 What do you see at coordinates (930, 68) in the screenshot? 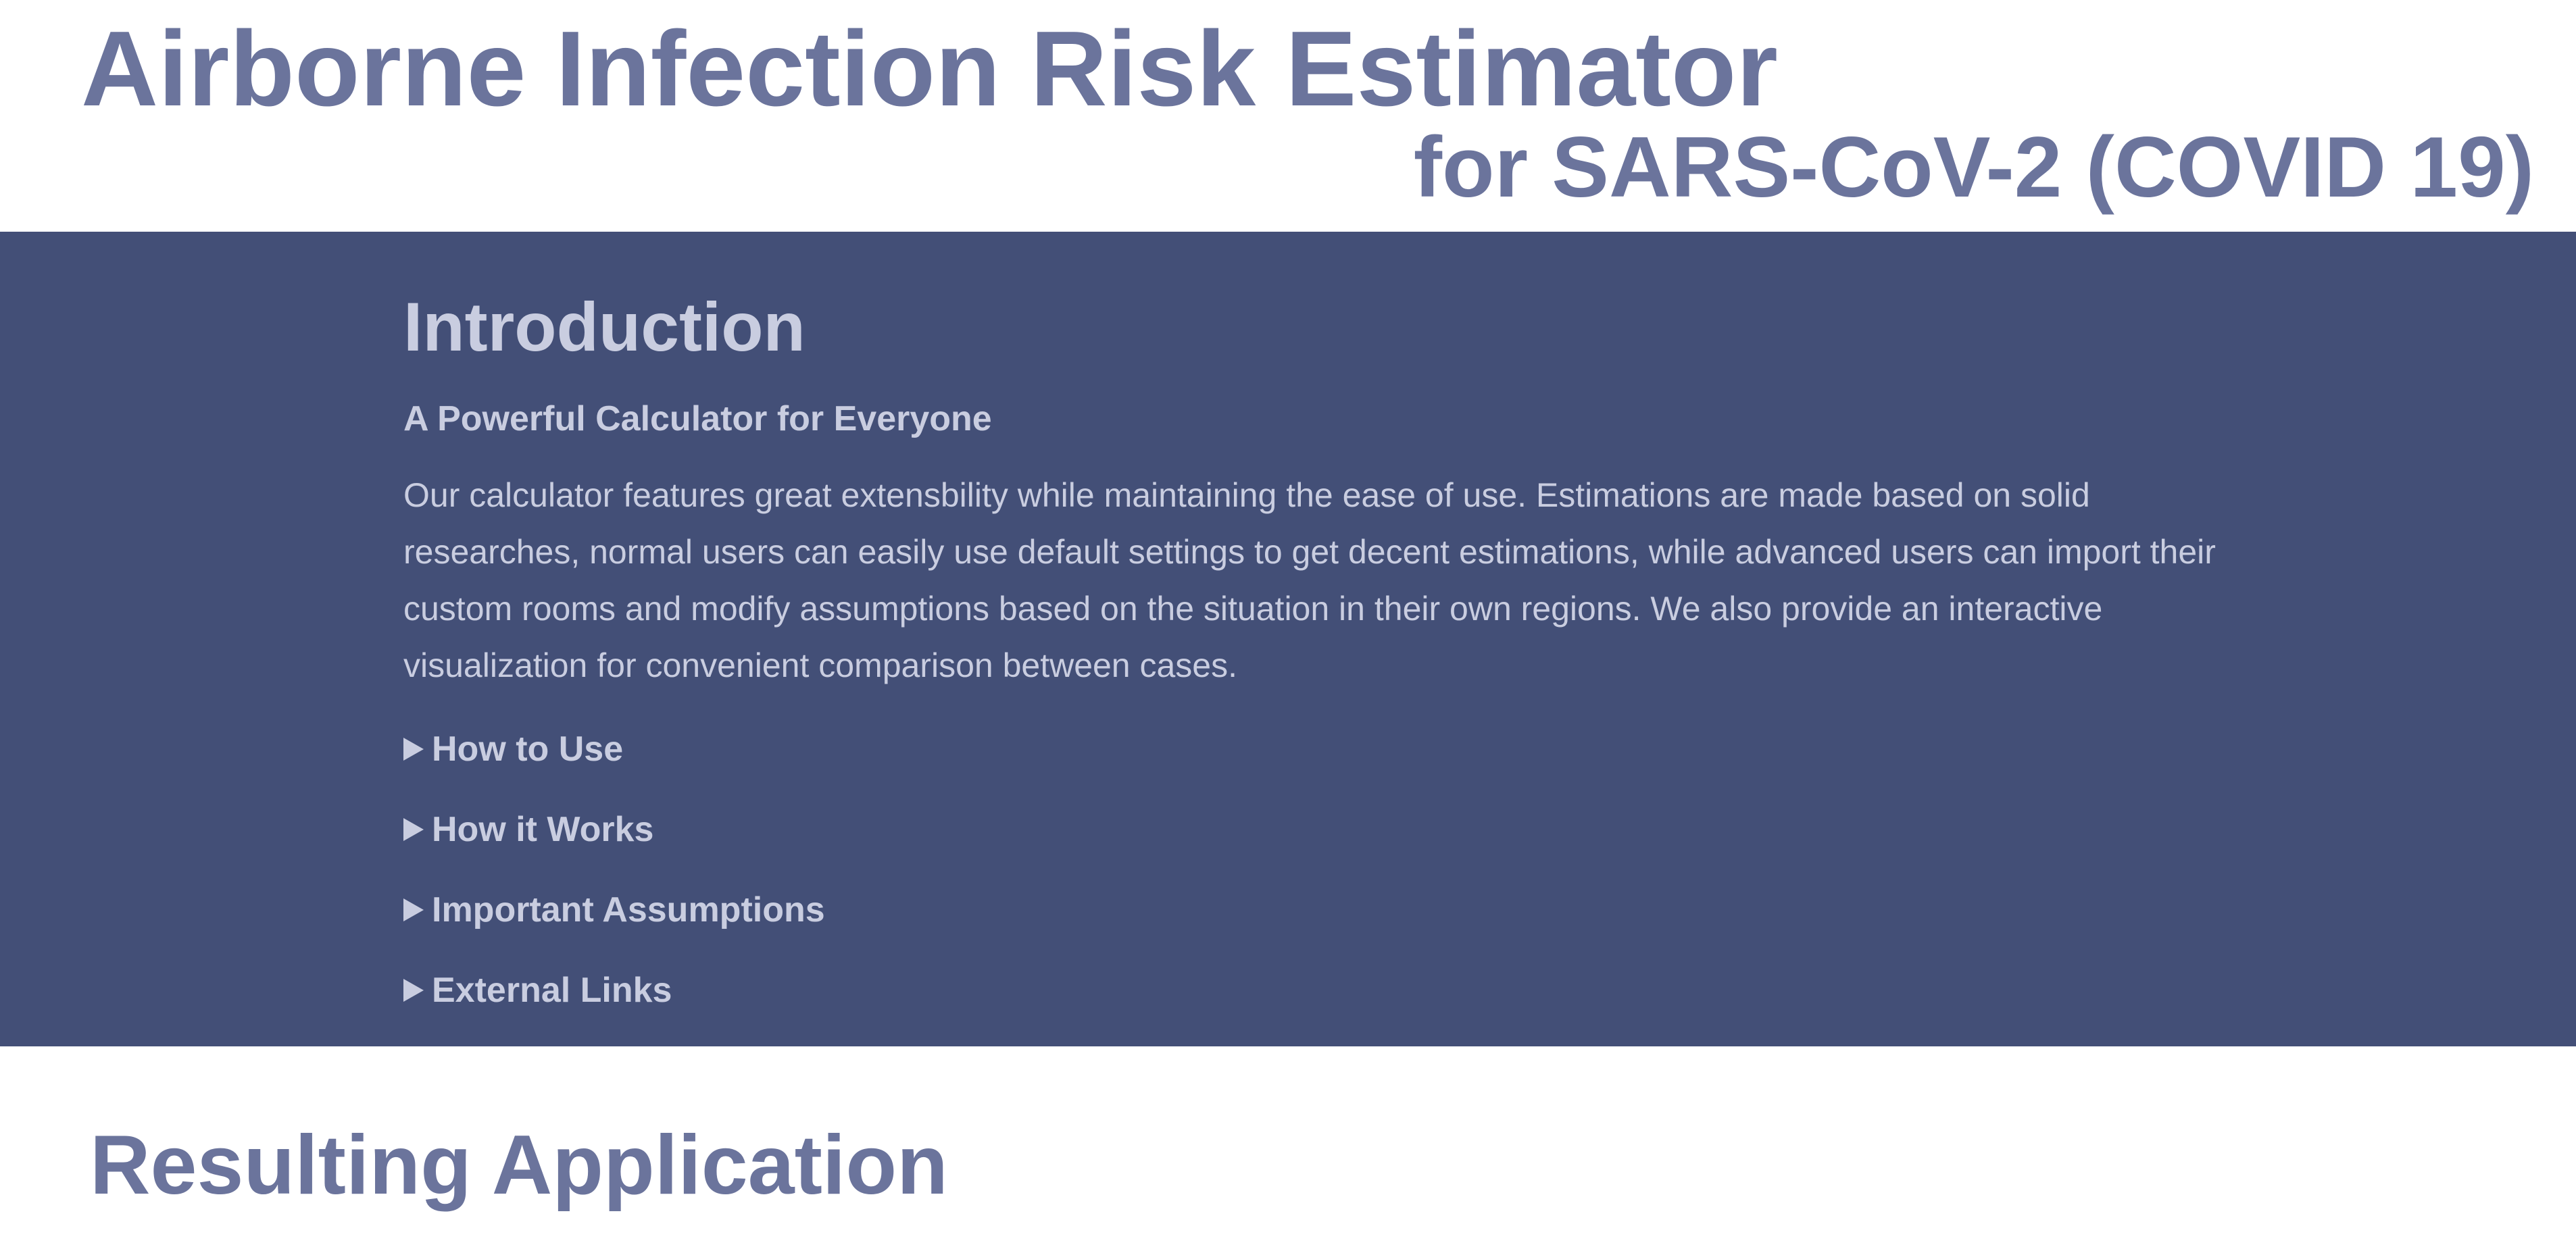
I see `page-title: Airborne Infection Risk Estimator` at bounding box center [930, 68].